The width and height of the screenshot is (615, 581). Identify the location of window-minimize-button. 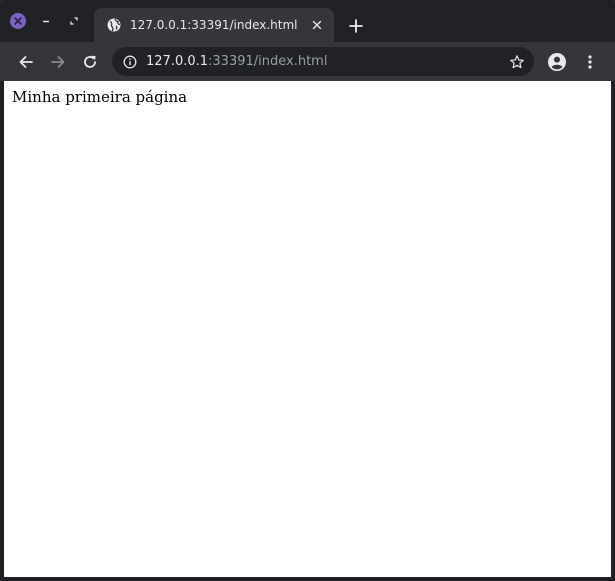
(46, 21).